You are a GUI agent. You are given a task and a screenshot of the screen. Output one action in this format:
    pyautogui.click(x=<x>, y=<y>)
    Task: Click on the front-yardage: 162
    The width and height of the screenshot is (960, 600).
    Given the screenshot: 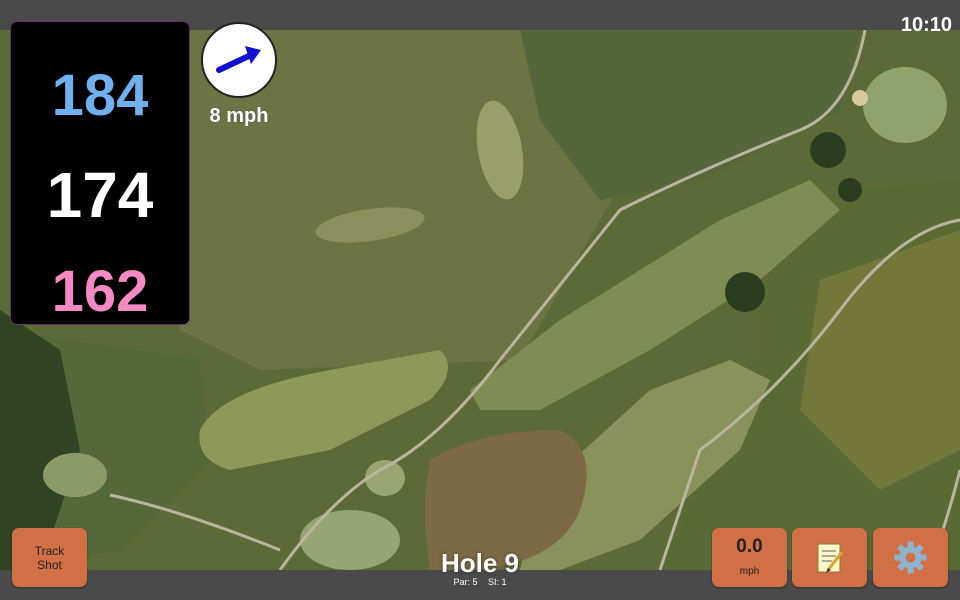 What is the action you would take?
    pyautogui.click(x=100, y=291)
    